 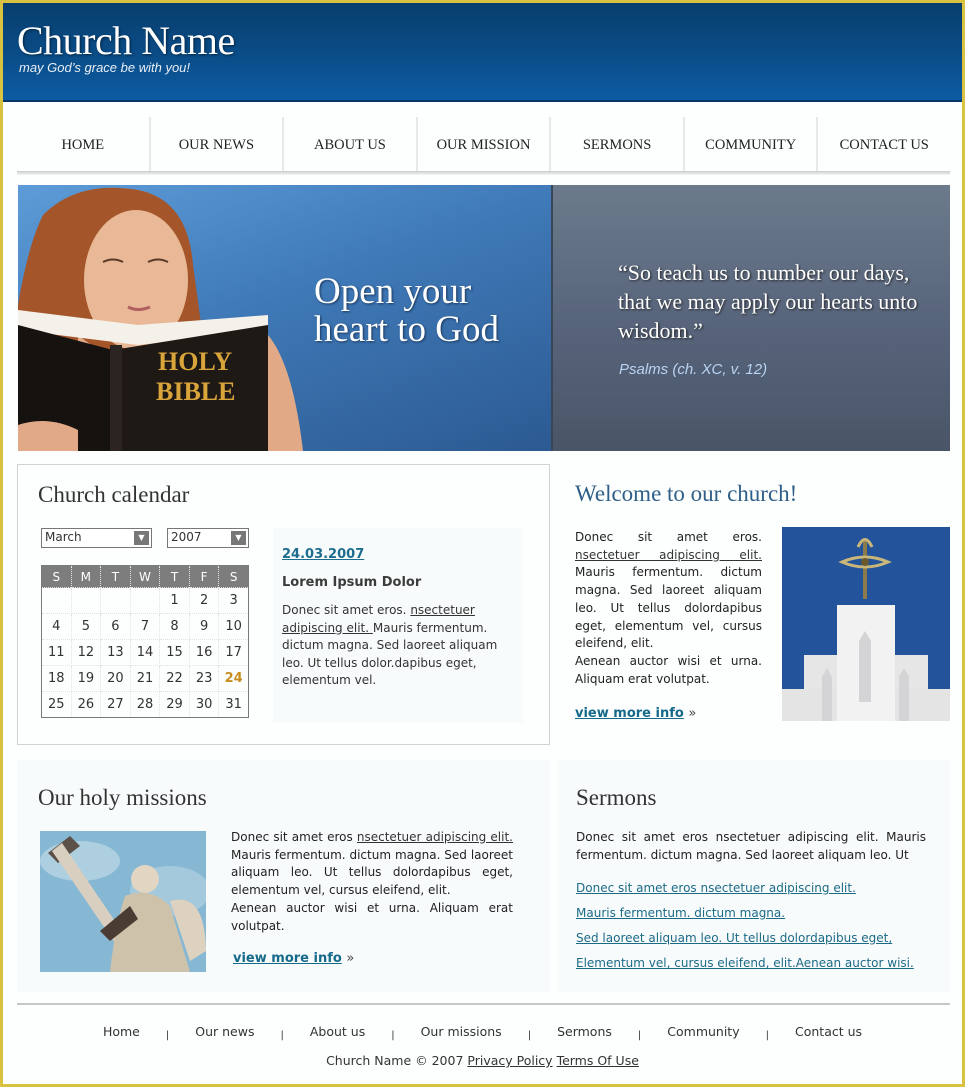 What do you see at coordinates (126, 40) in the screenshot?
I see `site-title: Church Name` at bounding box center [126, 40].